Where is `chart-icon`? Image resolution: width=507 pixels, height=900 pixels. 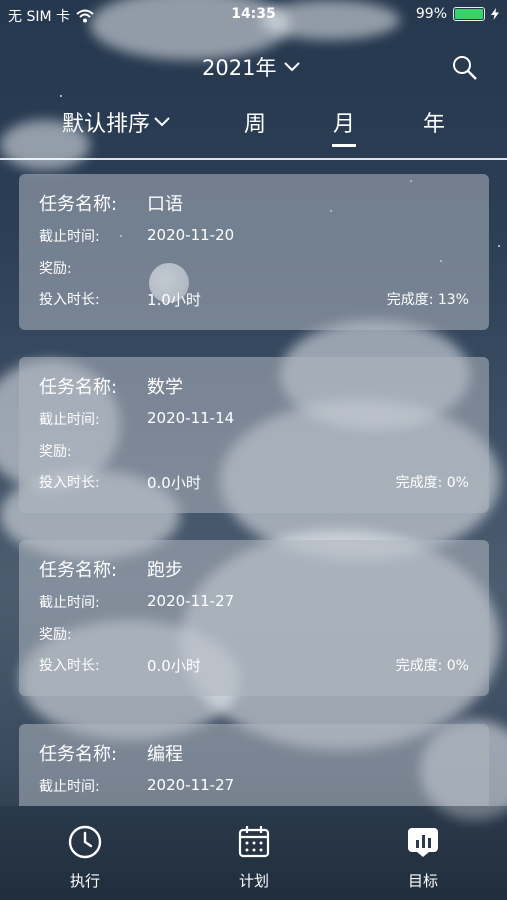
chart-icon is located at coordinates (423, 842).